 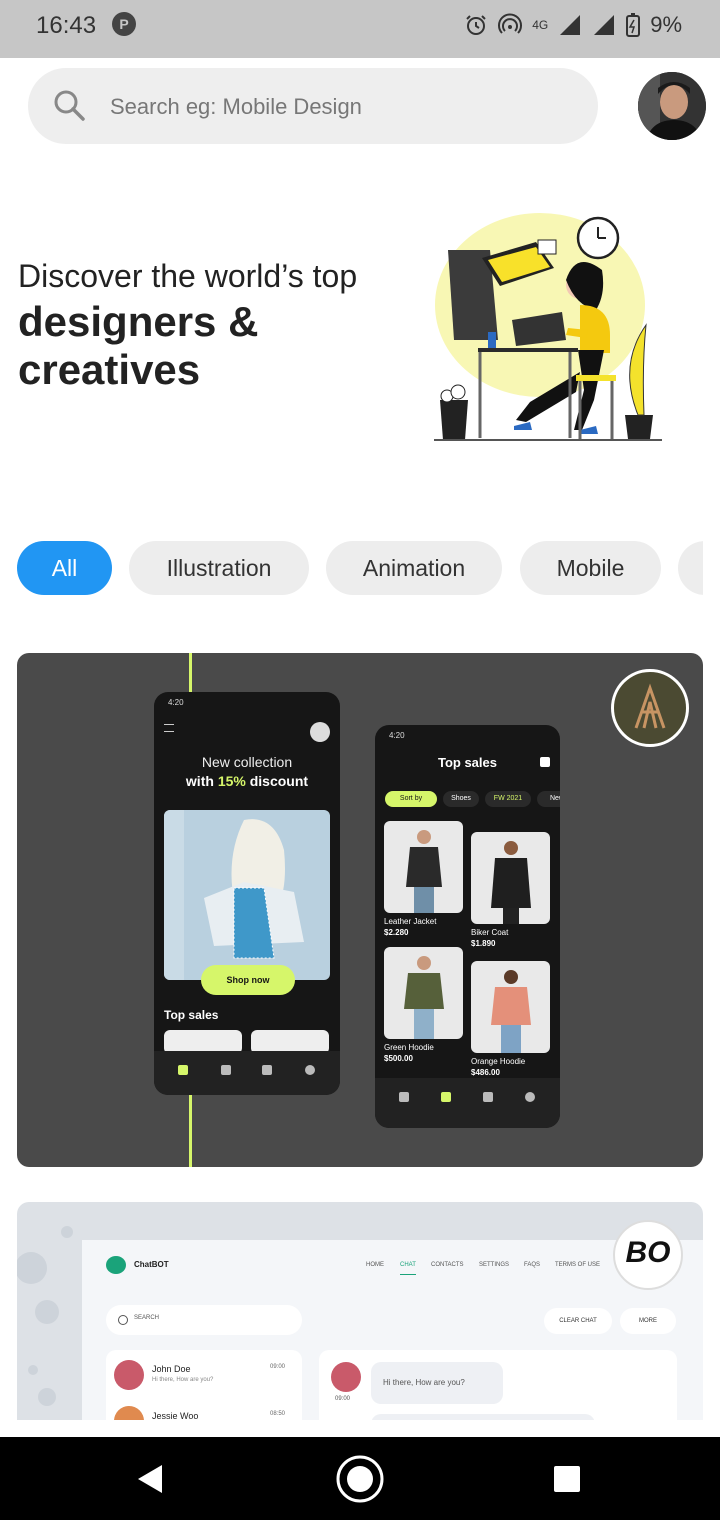 What do you see at coordinates (116, 1265) in the screenshot?
I see `chatbot-logo-icon` at bounding box center [116, 1265].